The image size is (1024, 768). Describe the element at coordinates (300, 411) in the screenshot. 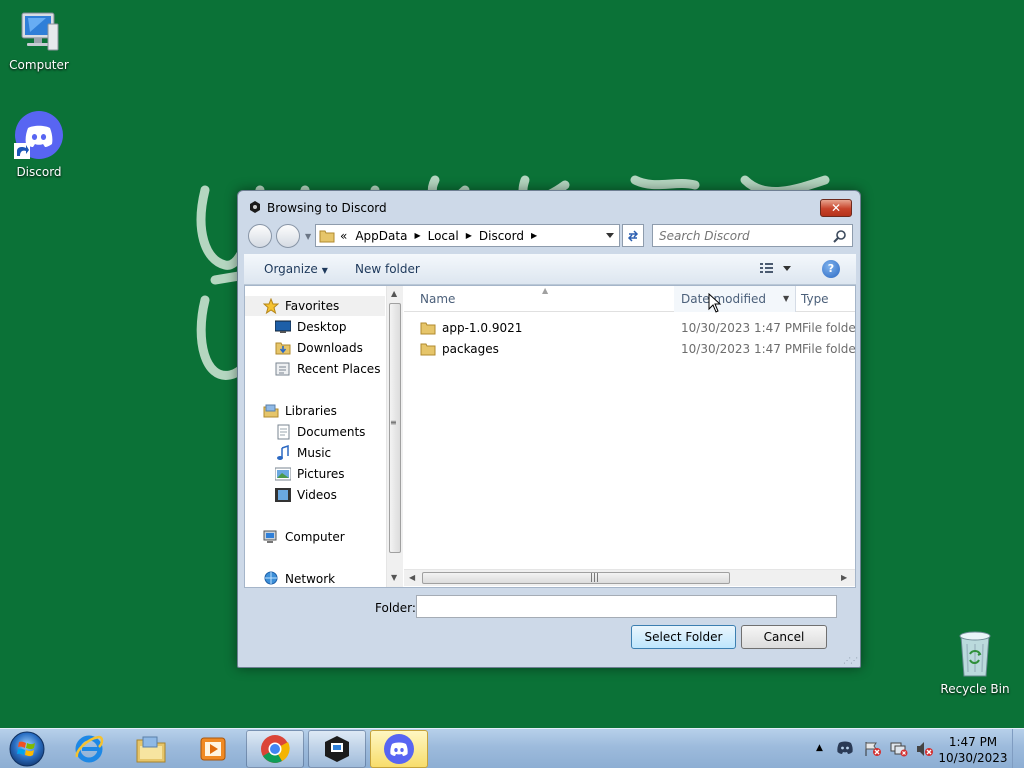

I see `nav-libraries: Libraries` at that location.